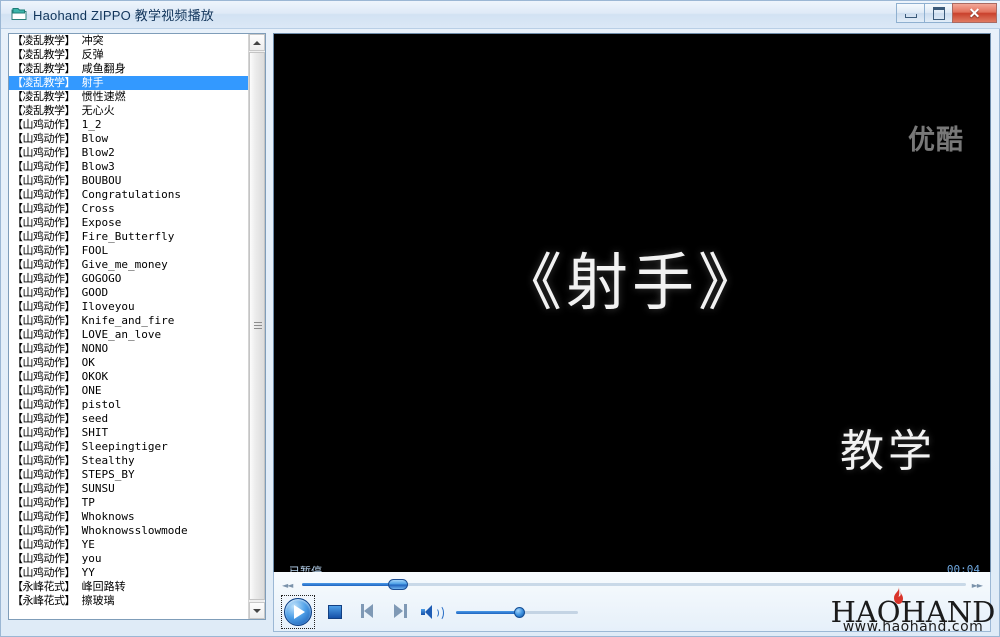 Image resolution: width=1000 pixels, height=637 pixels. Describe the element at coordinates (129, 83) in the screenshot. I see `list-item: 【凌乱教学】 射手` at that location.